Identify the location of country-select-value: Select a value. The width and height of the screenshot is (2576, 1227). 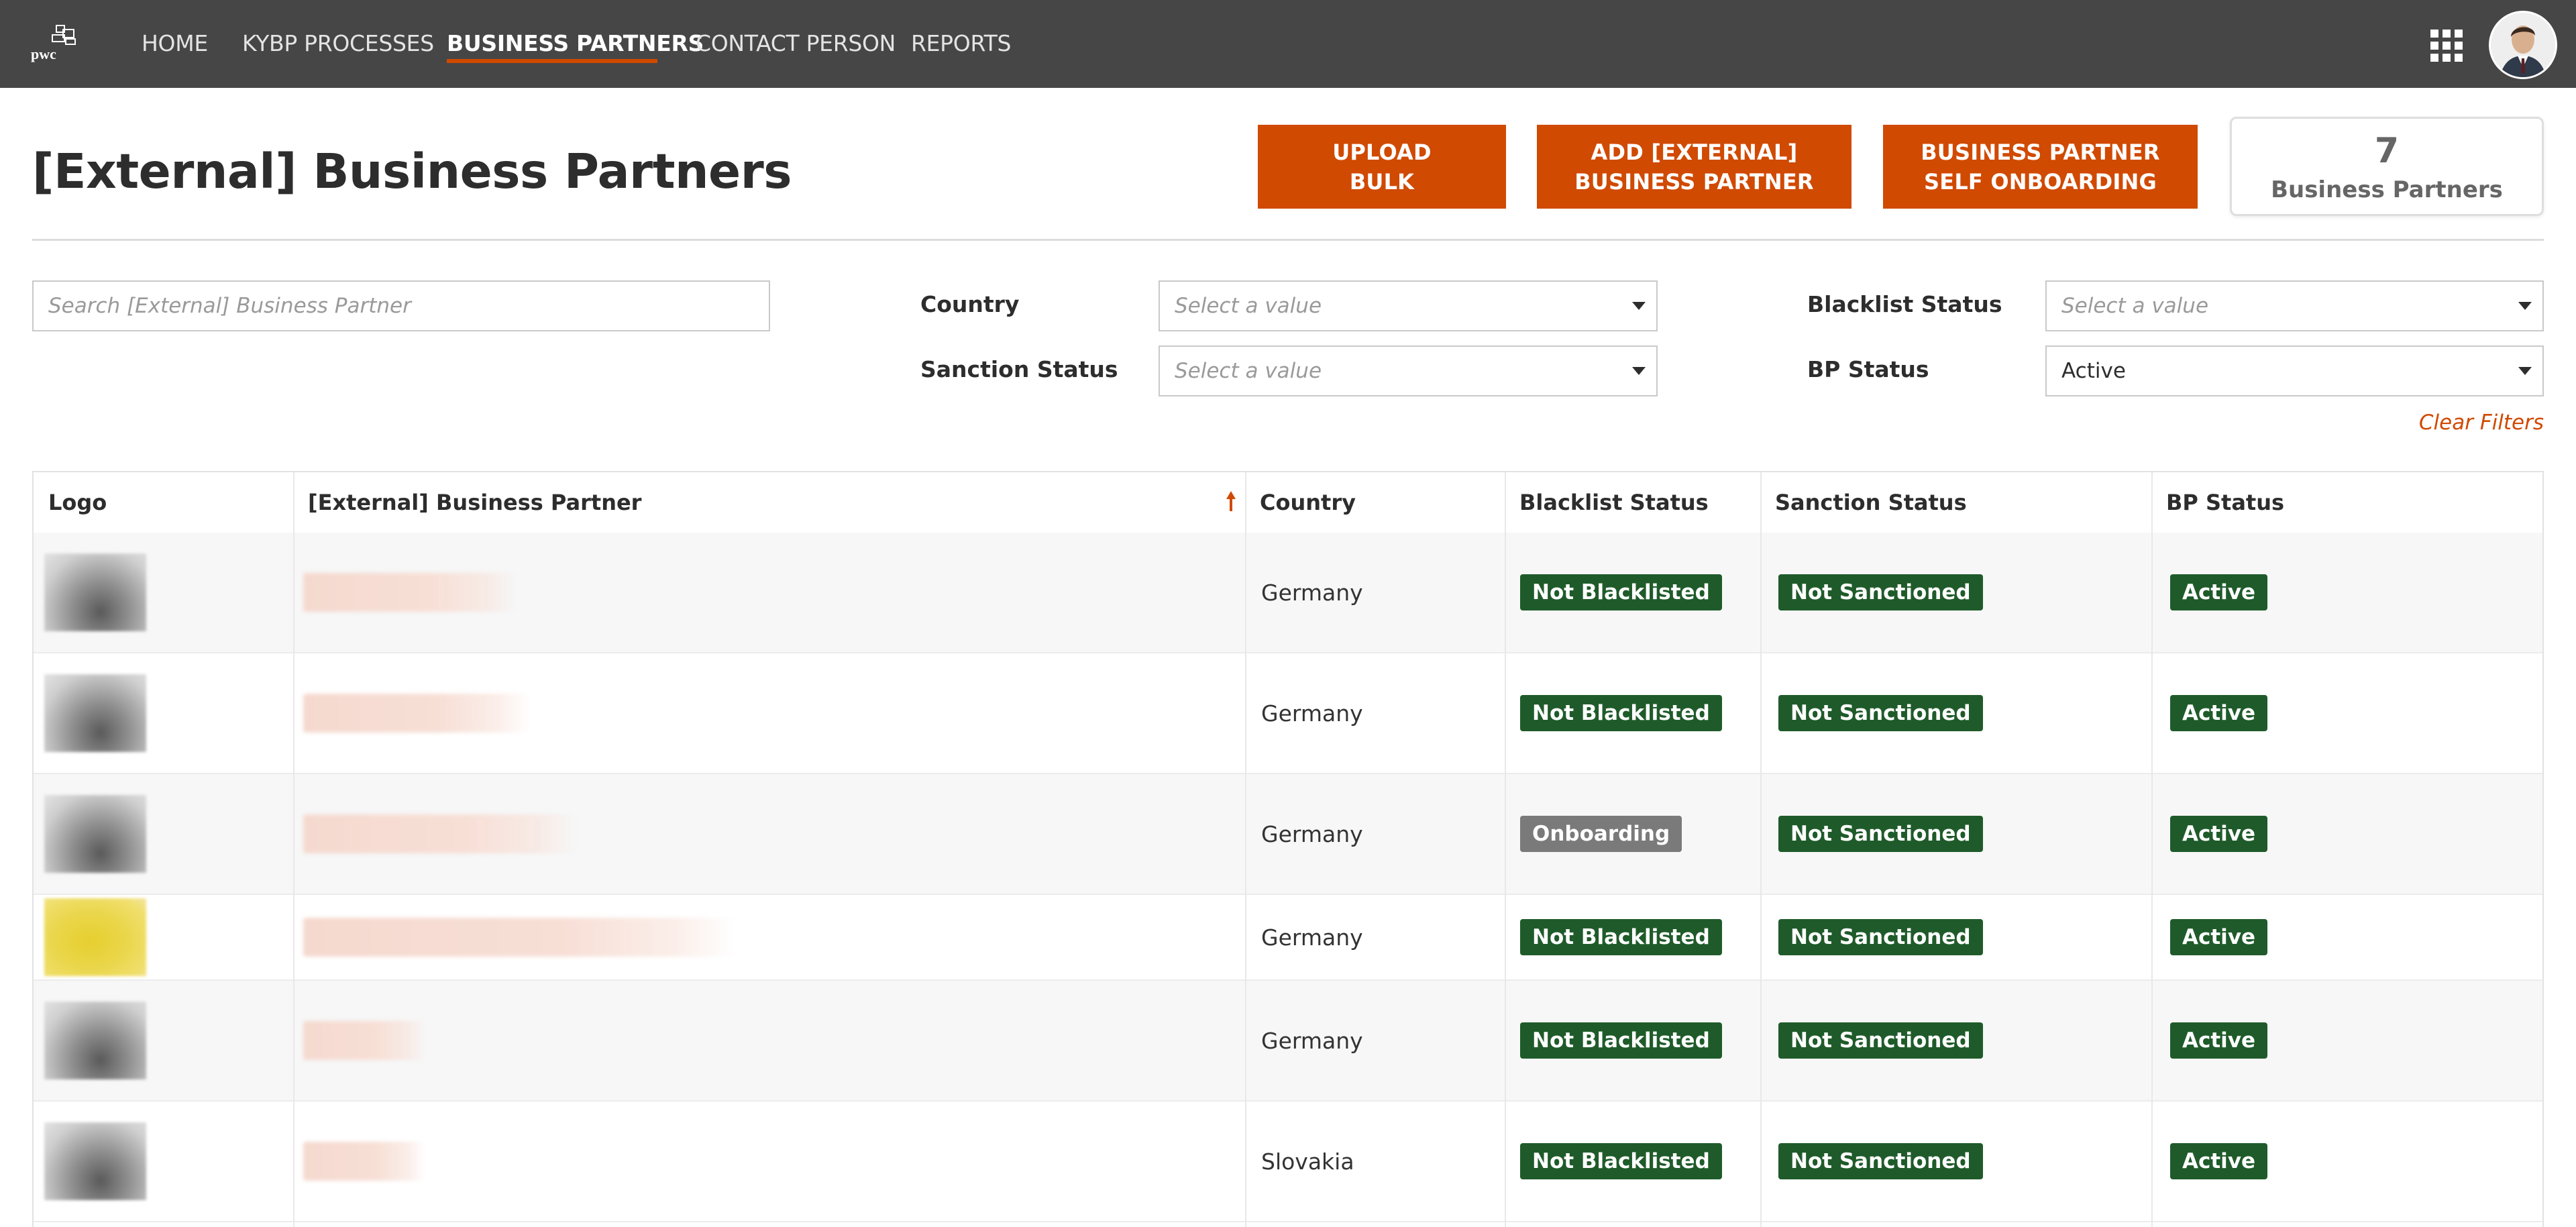
(1248, 306).